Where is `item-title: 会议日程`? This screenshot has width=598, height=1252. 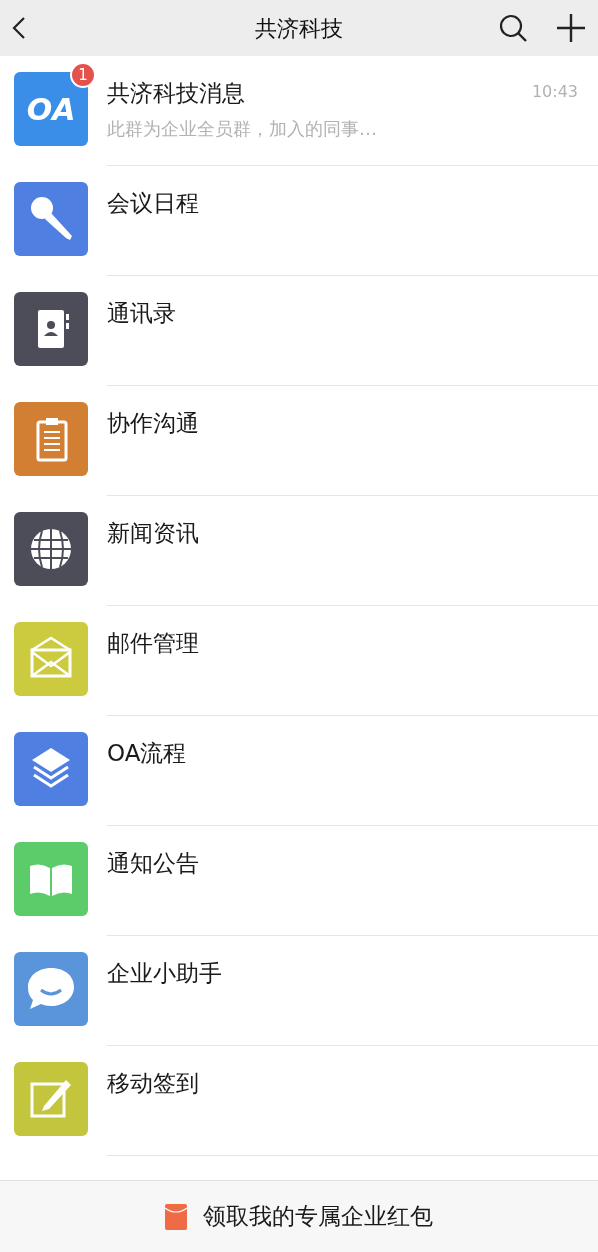
item-title: 会议日程 is located at coordinates (153, 203).